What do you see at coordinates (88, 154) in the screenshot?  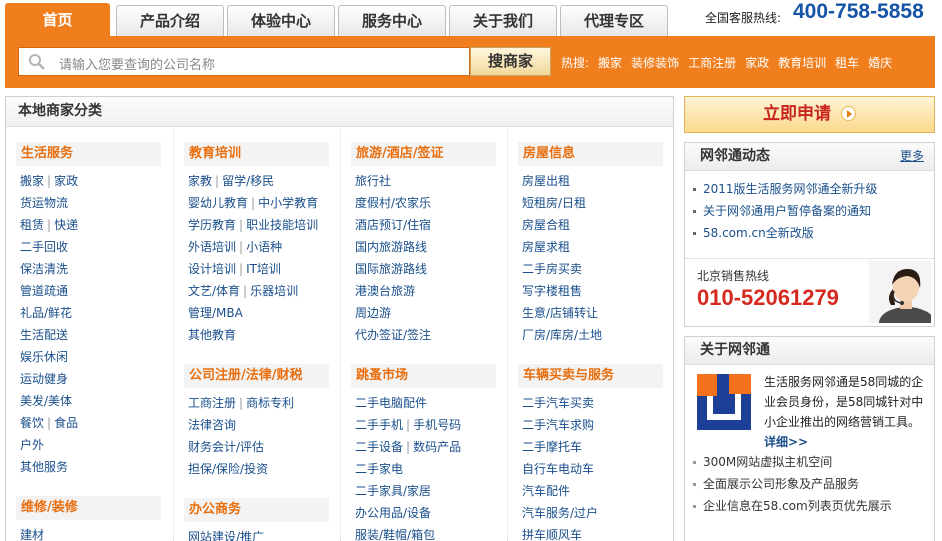 I see `category-heading: 生活服务` at bounding box center [88, 154].